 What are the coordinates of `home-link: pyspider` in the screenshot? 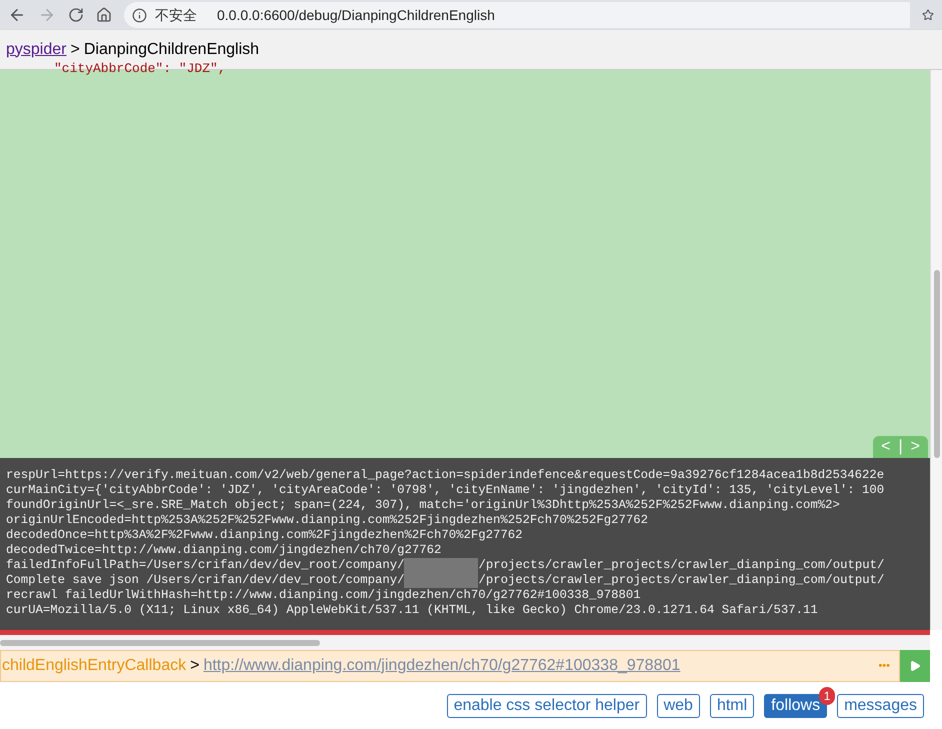 It's located at (36, 50).